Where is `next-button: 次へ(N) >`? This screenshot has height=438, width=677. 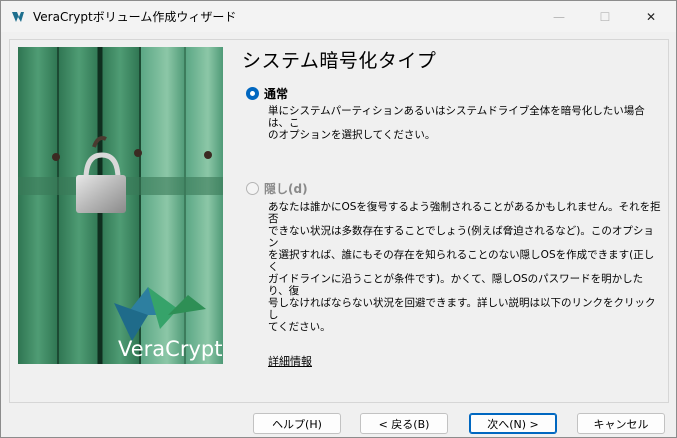
next-button: 次へ(N) > is located at coordinates (513, 423).